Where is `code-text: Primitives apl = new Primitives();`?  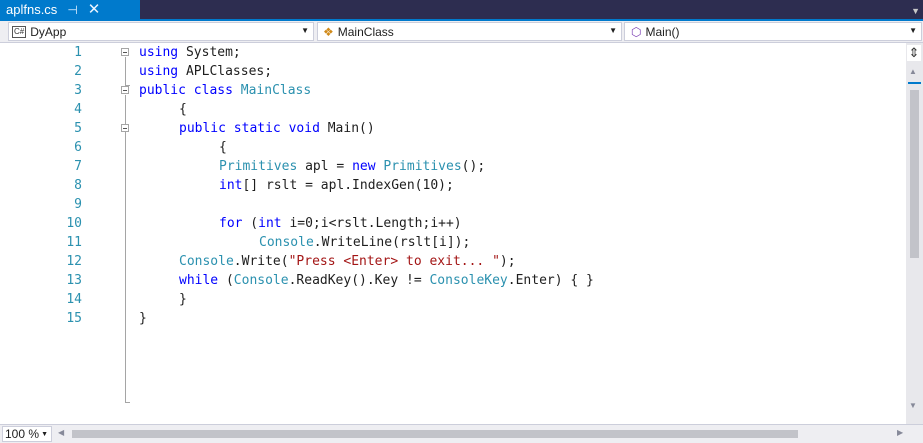
code-text: Primitives apl = new Primitives(); is located at coordinates (352, 166).